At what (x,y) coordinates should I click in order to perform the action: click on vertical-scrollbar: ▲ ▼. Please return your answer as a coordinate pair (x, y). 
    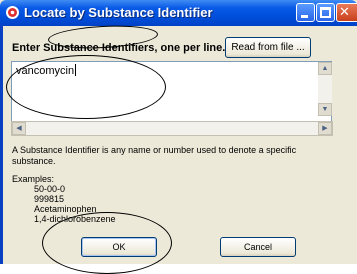
    Looking at the image, I should click on (325, 89).